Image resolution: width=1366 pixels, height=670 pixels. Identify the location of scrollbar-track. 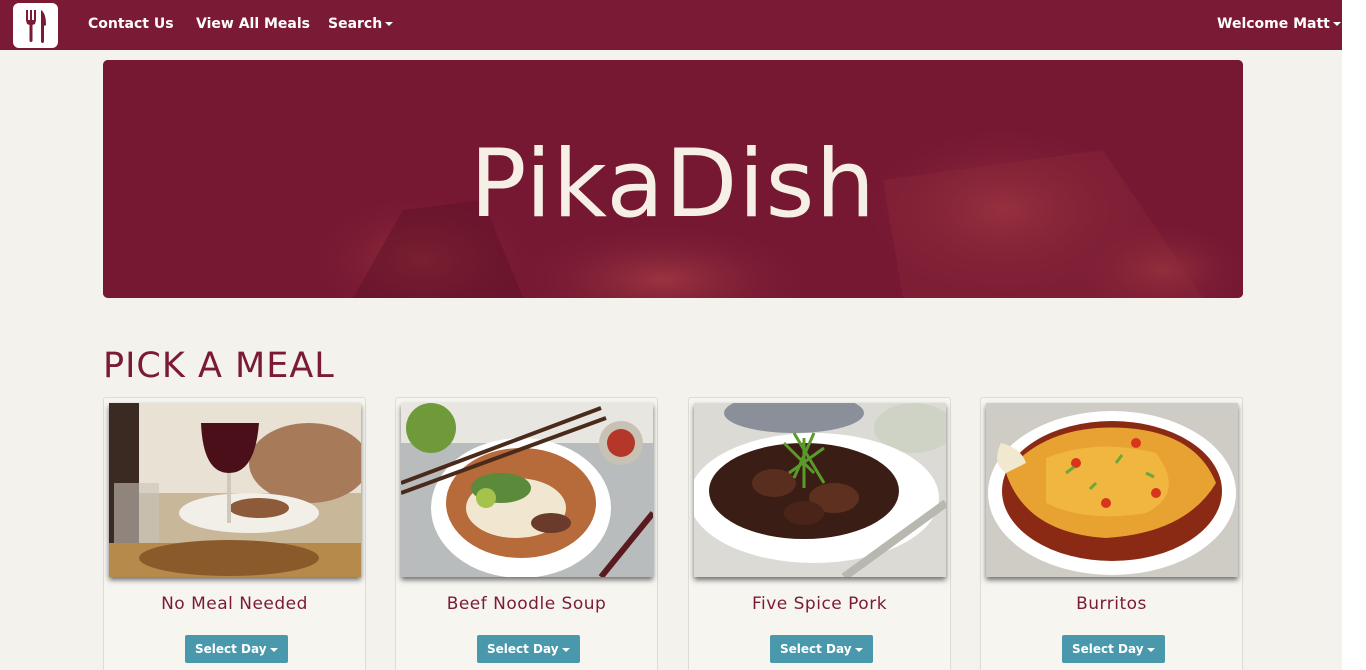
(1354, 335).